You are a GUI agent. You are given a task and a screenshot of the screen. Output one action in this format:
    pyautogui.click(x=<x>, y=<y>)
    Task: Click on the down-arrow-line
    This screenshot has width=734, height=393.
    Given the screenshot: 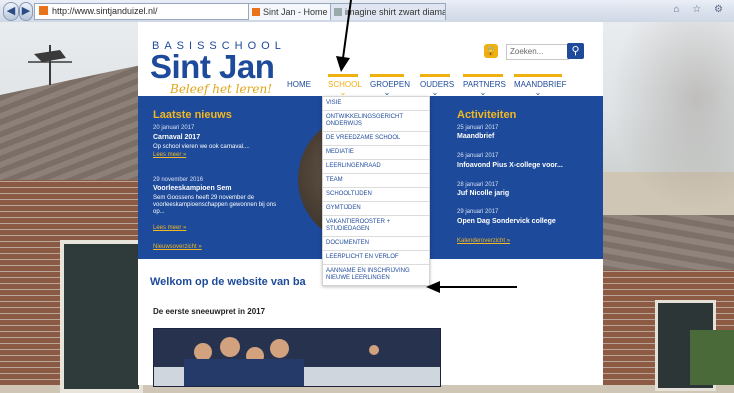 What is the action you would take?
    pyautogui.click(x=347, y=29)
    